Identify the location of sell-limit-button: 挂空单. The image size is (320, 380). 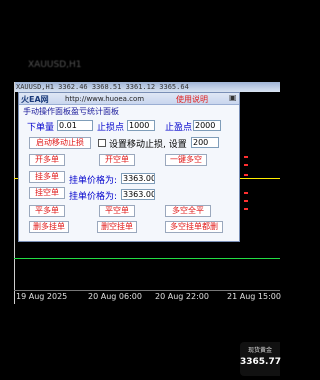
(47, 193).